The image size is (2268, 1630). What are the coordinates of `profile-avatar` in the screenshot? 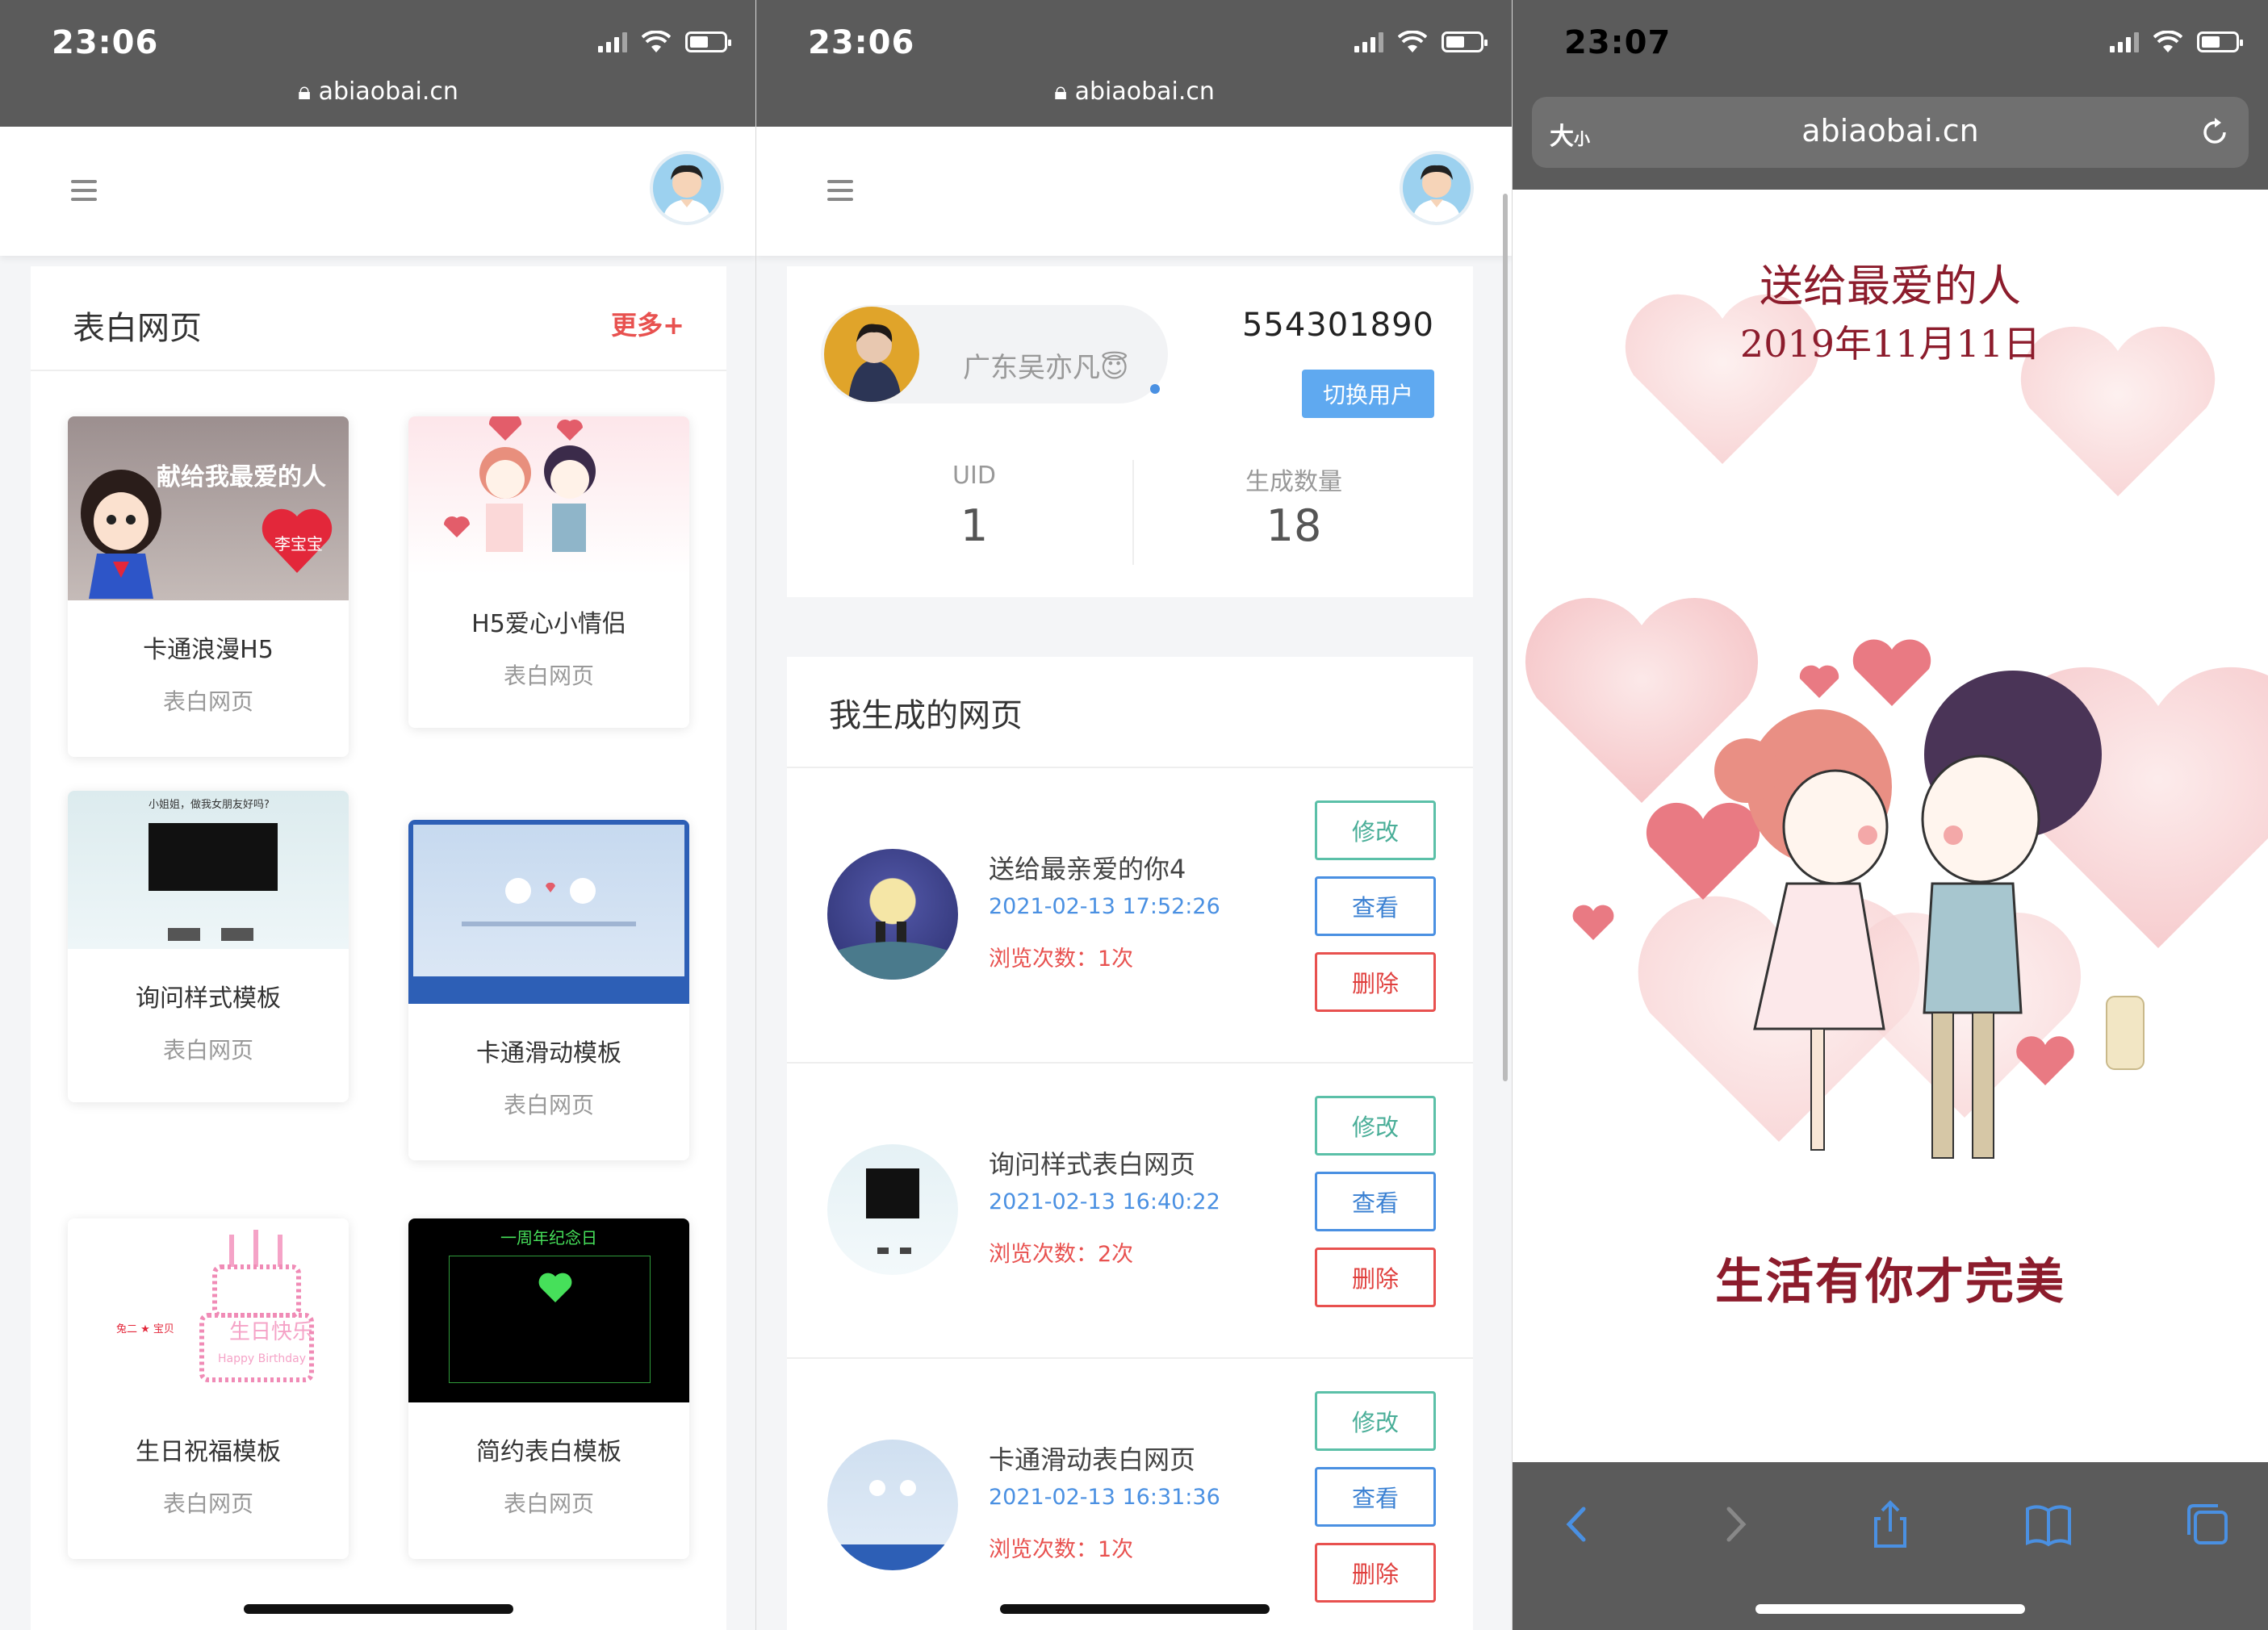 It's located at (871, 354).